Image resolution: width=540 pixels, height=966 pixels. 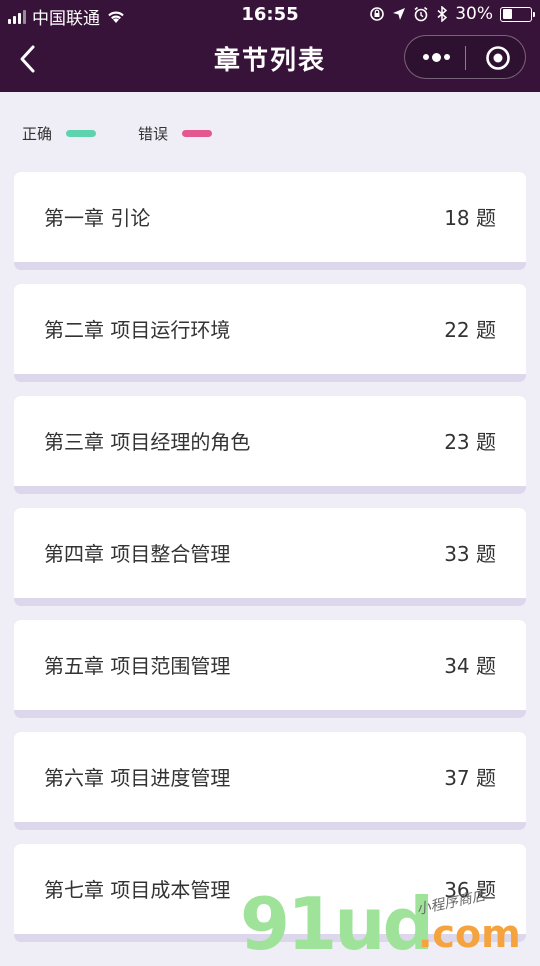 What do you see at coordinates (470, 778) in the screenshot?
I see `chapter-question-count: 37 题` at bounding box center [470, 778].